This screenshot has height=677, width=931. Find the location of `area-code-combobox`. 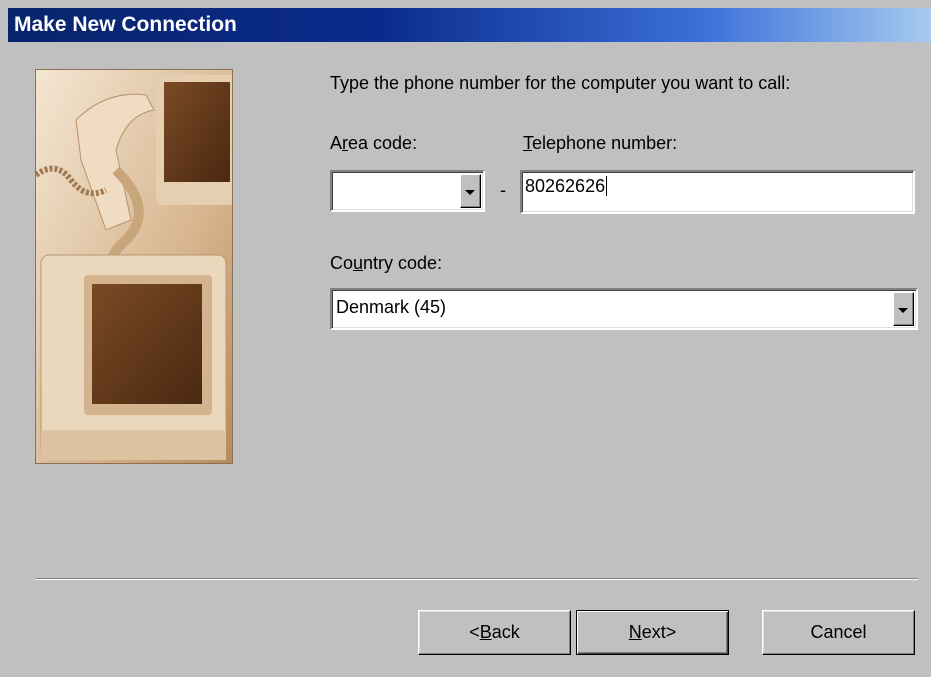

area-code-combobox is located at coordinates (407, 191).